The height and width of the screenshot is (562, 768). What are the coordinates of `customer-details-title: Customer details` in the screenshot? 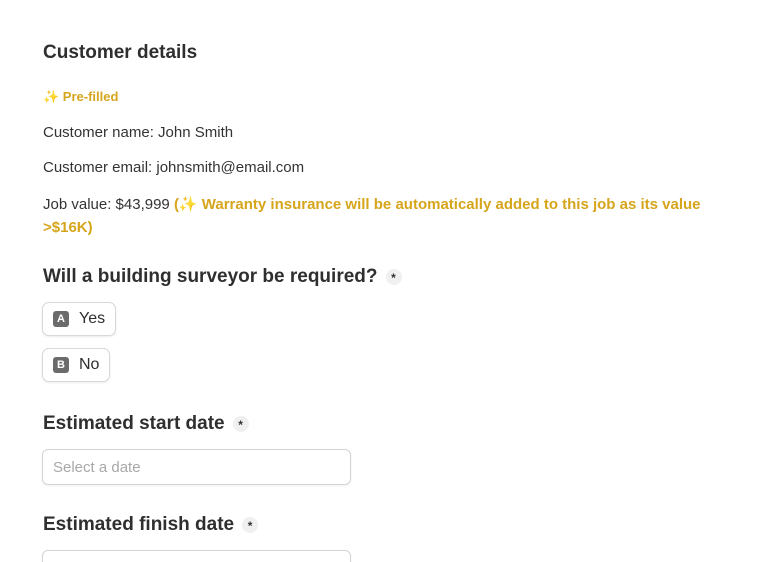 It's located at (120, 52).